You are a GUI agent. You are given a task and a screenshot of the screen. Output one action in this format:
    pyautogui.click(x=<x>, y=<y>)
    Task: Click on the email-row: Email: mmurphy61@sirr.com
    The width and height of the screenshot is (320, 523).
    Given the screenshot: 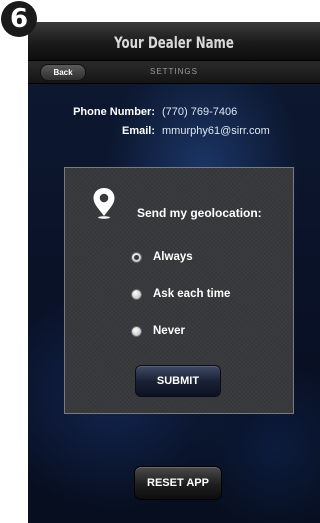 What is the action you would take?
    pyautogui.click(x=174, y=134)
    